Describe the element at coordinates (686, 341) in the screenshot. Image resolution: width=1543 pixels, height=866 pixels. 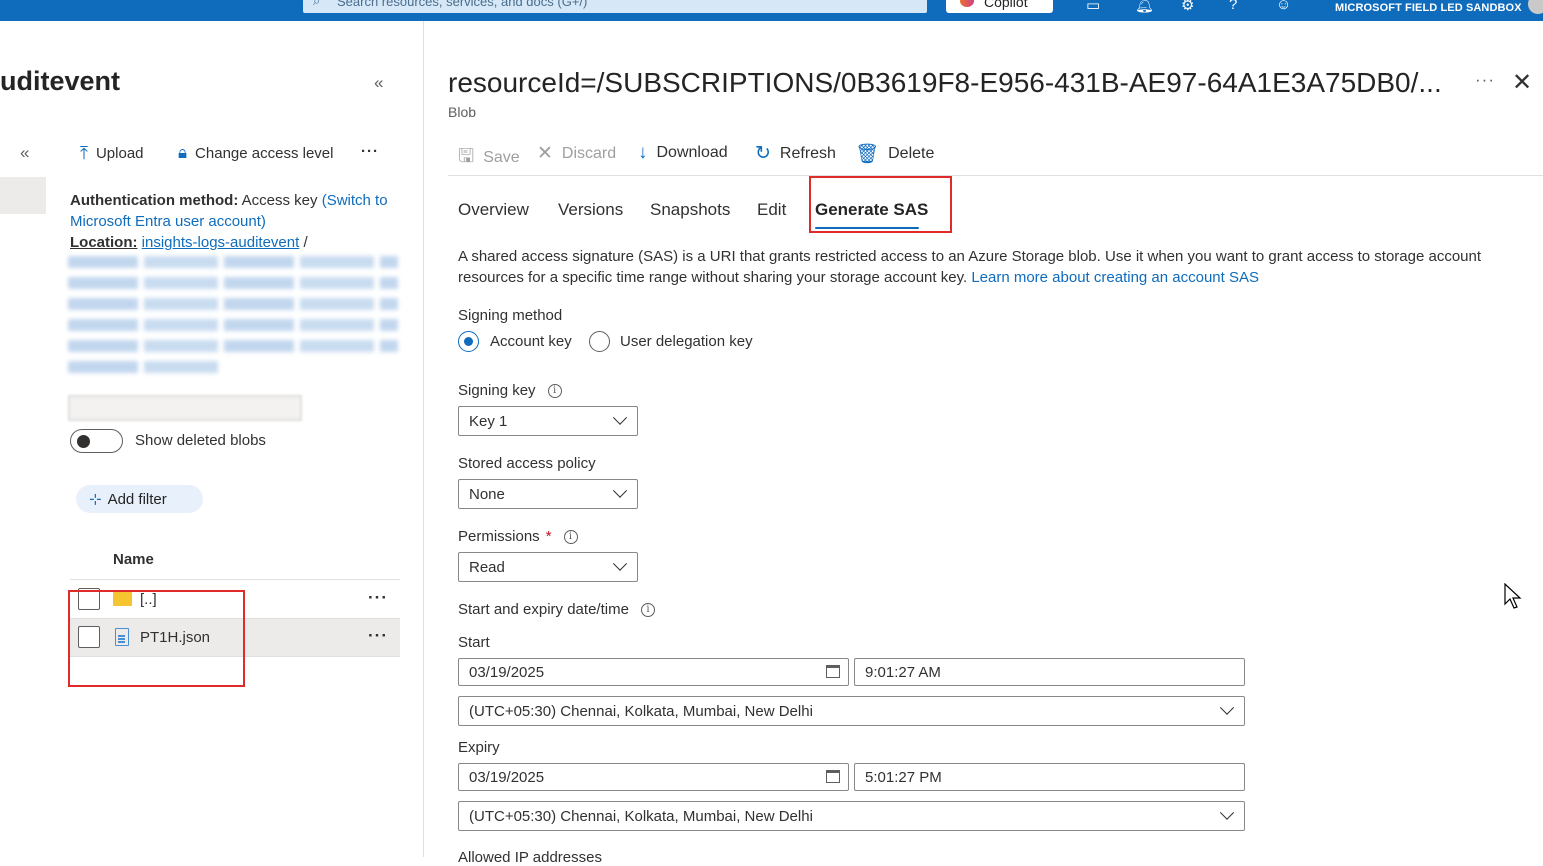
I see `user-delegation-key-label: User delegation key` at that location.